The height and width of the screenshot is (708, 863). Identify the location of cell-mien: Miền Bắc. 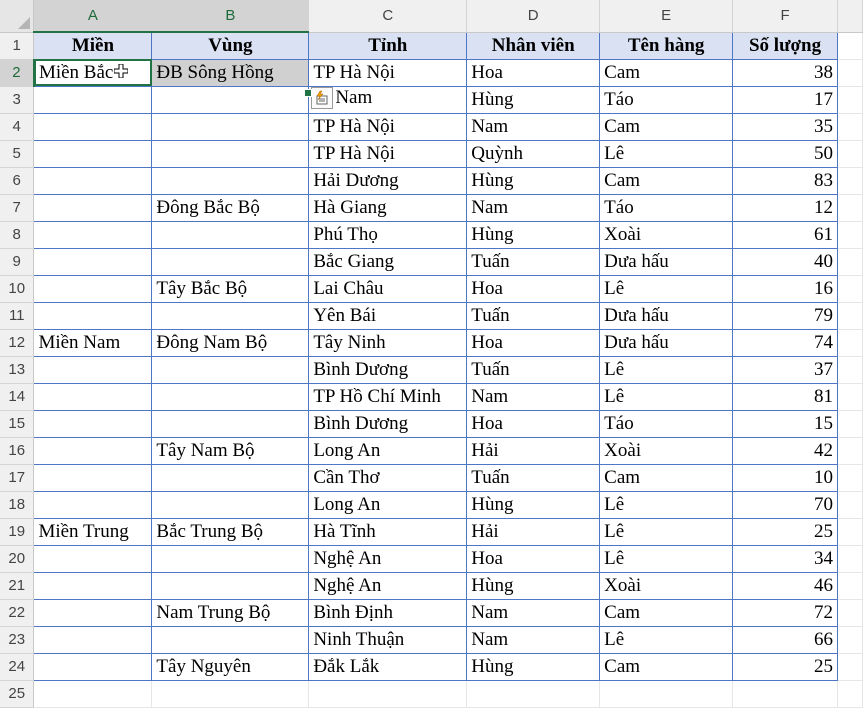
(93, 72).